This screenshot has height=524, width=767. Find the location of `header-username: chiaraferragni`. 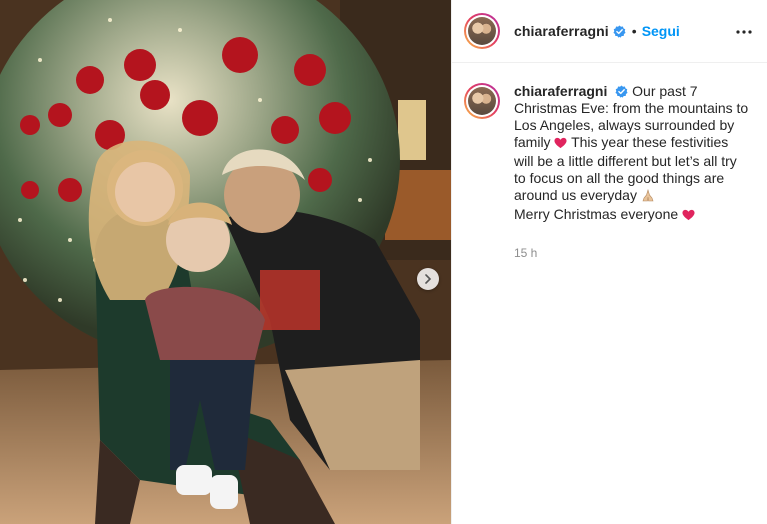

header-username: chiaraferragni is located at coordinates (561, 31).